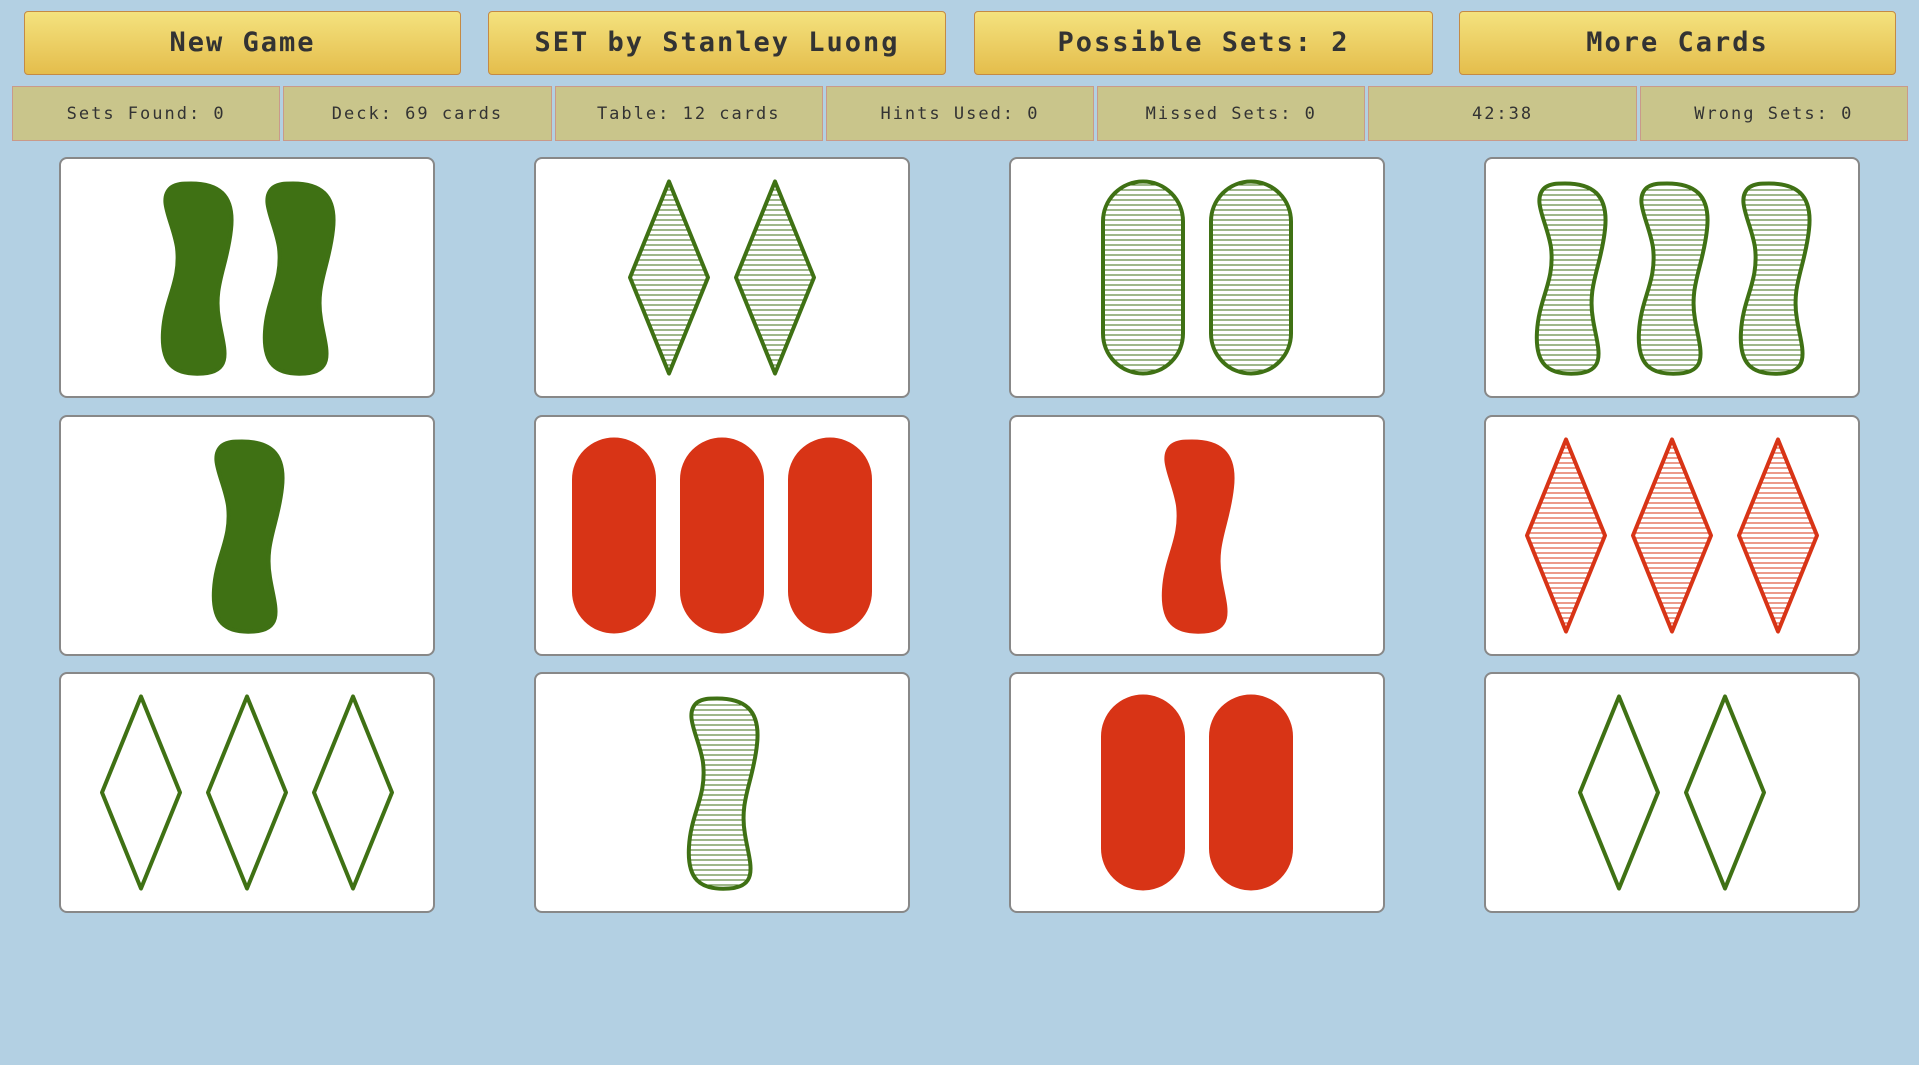  What do you see at coordinates (1203, 43) in the screenshot?
I see `possible-sets-button: Possible Sets: 2` at bounding box center [1203, 43].